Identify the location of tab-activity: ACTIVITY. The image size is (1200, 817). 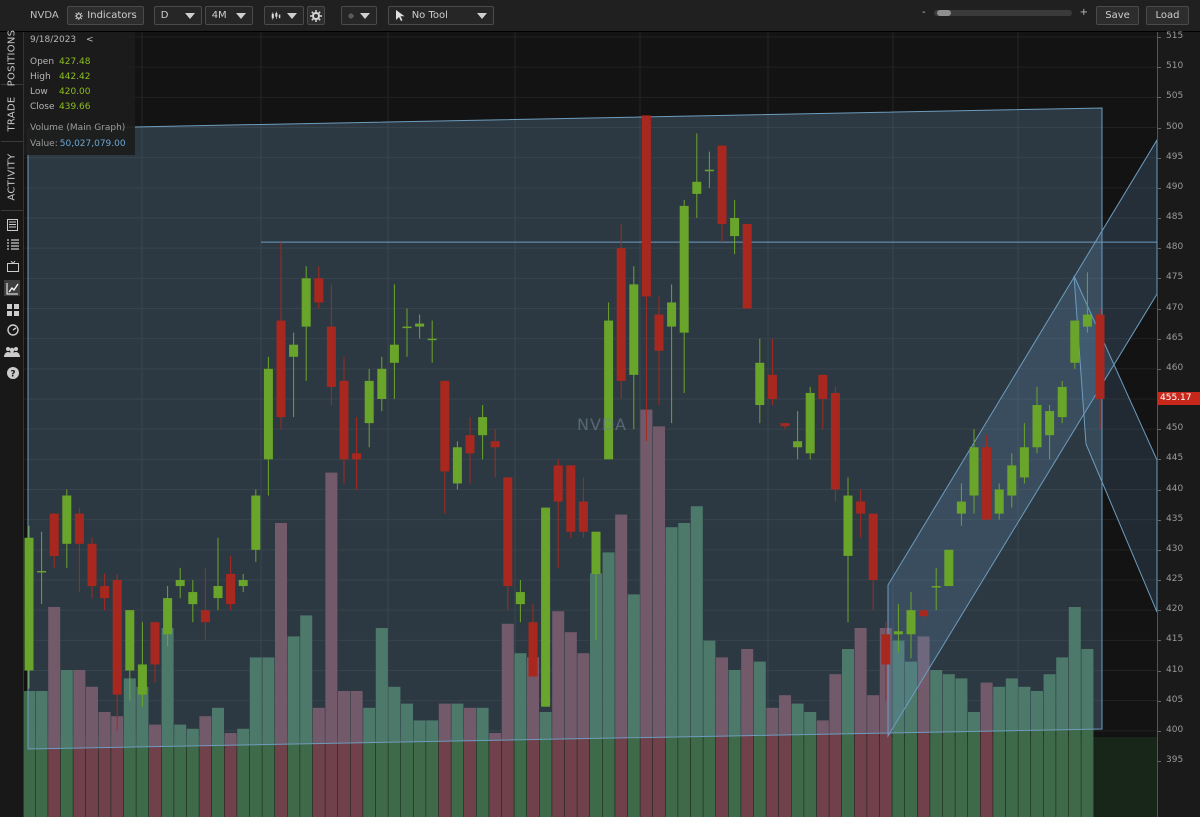
(12, 177).